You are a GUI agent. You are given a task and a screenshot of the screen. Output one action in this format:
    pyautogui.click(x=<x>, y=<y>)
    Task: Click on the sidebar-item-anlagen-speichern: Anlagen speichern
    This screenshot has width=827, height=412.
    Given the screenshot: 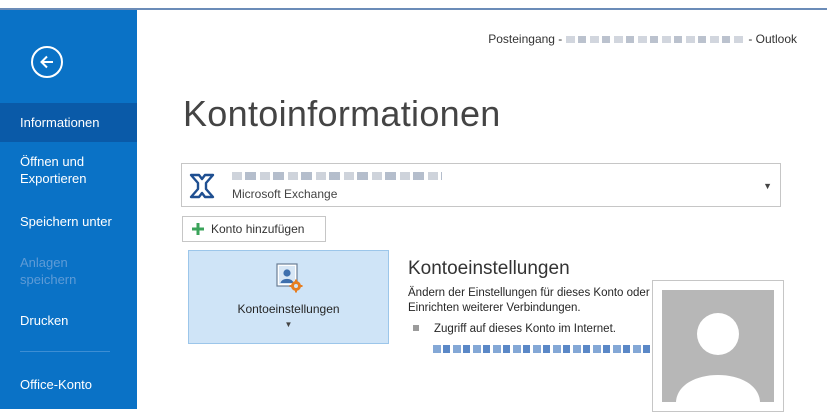 What is the action you would take?
    pyautogui.click(x=68, y=271)
    